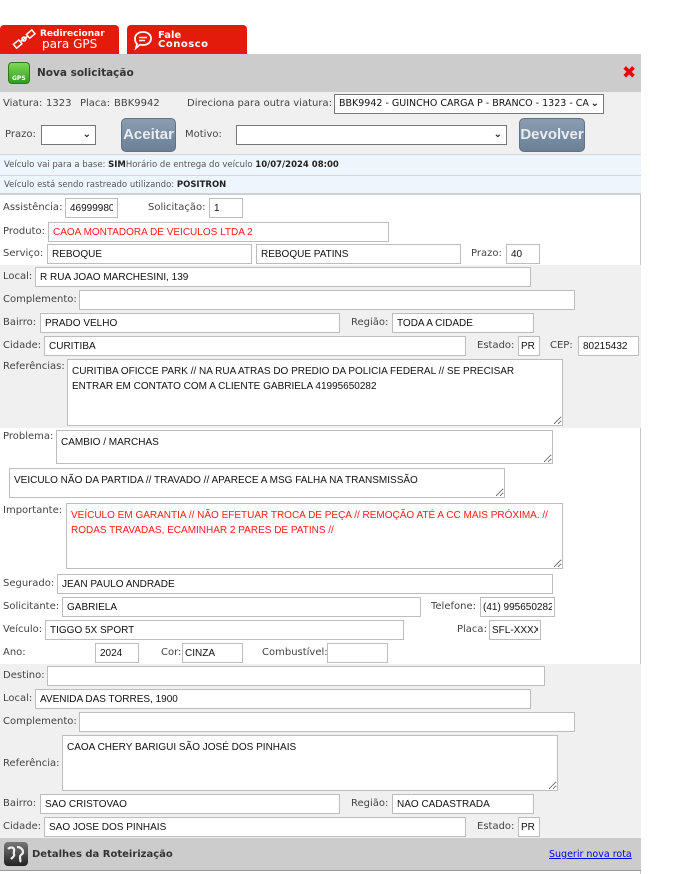  What do you see at coordinates (463, 804) in the screenshot?
I see `destino-regiao-field` at bounding box center [463, 804].